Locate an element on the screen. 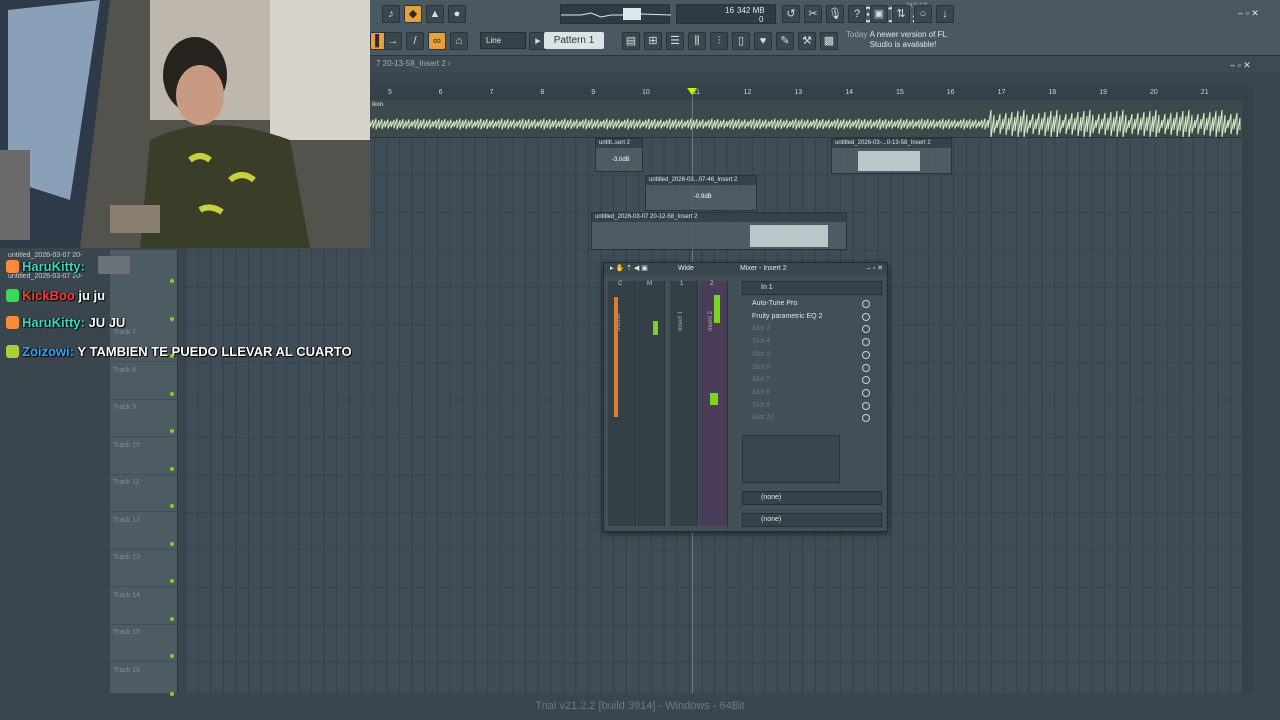  track-header: Track 15 is located at coordinates (144, 643).